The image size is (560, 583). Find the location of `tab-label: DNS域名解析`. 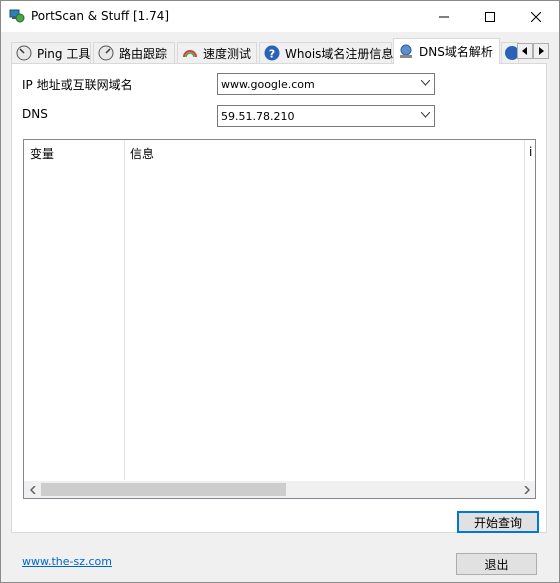

tab-label: DNS域名解析 is located at coordinates (456, 52).